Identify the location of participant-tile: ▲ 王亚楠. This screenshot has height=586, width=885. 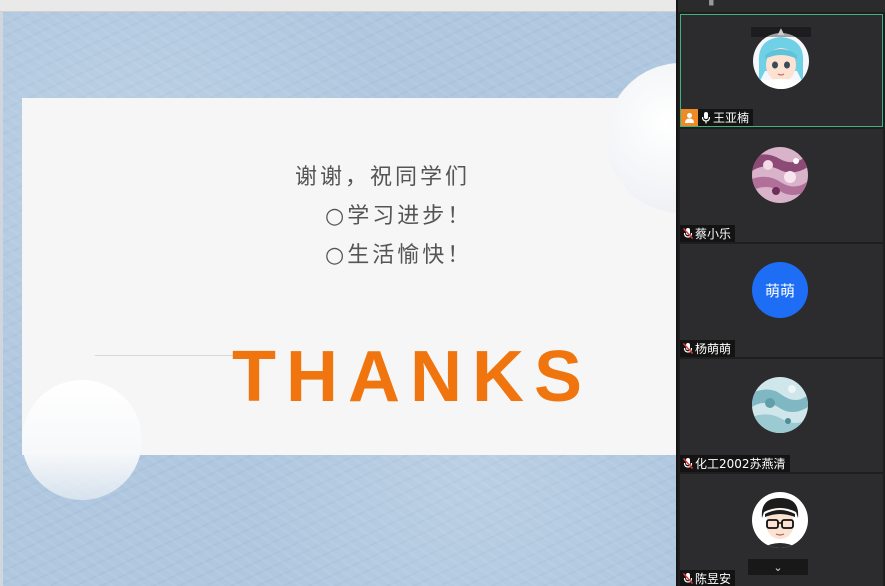
(781, 70).